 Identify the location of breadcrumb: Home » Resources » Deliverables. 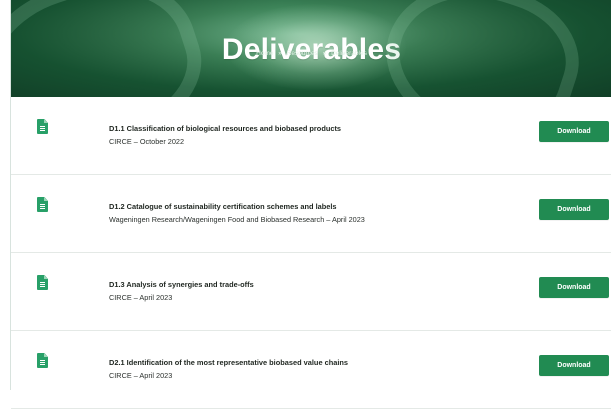
(311, 53).